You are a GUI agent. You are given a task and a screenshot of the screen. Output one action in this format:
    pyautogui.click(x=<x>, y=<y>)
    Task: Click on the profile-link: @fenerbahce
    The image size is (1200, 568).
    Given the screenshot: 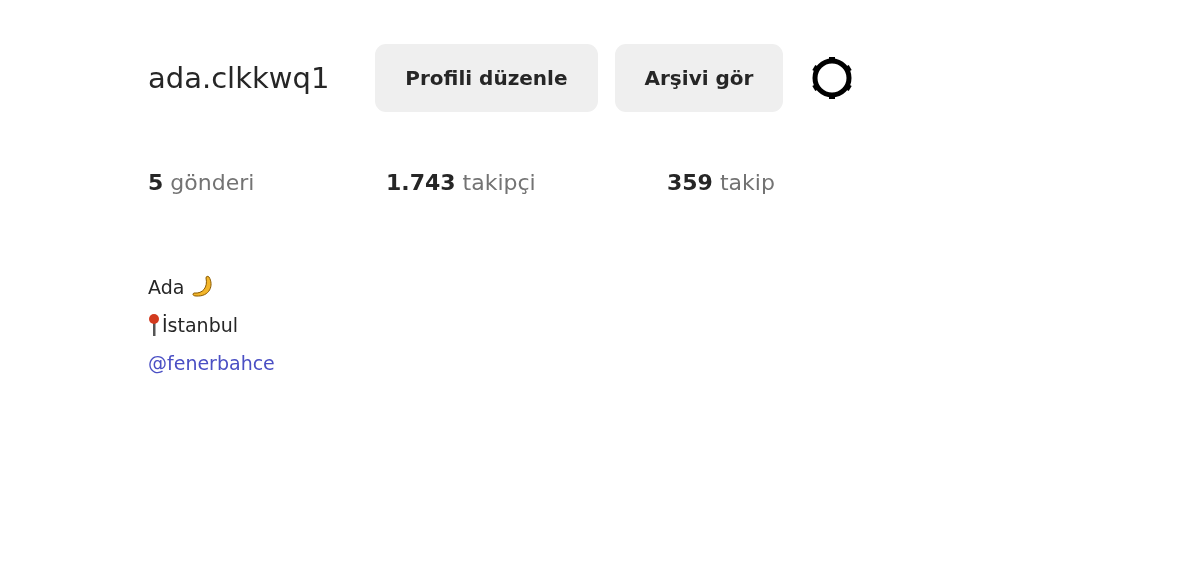 What is the action you would take?
    pyautogui.click(x=211, y=363)
    